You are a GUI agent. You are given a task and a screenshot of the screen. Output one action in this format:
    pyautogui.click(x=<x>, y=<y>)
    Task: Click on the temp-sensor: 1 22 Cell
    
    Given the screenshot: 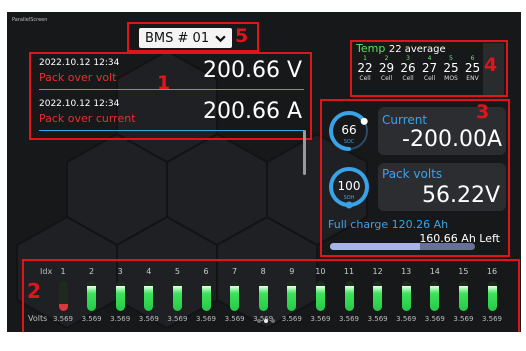 What is the action you would take?
    pyautogui.click(x=365, y=68)
    